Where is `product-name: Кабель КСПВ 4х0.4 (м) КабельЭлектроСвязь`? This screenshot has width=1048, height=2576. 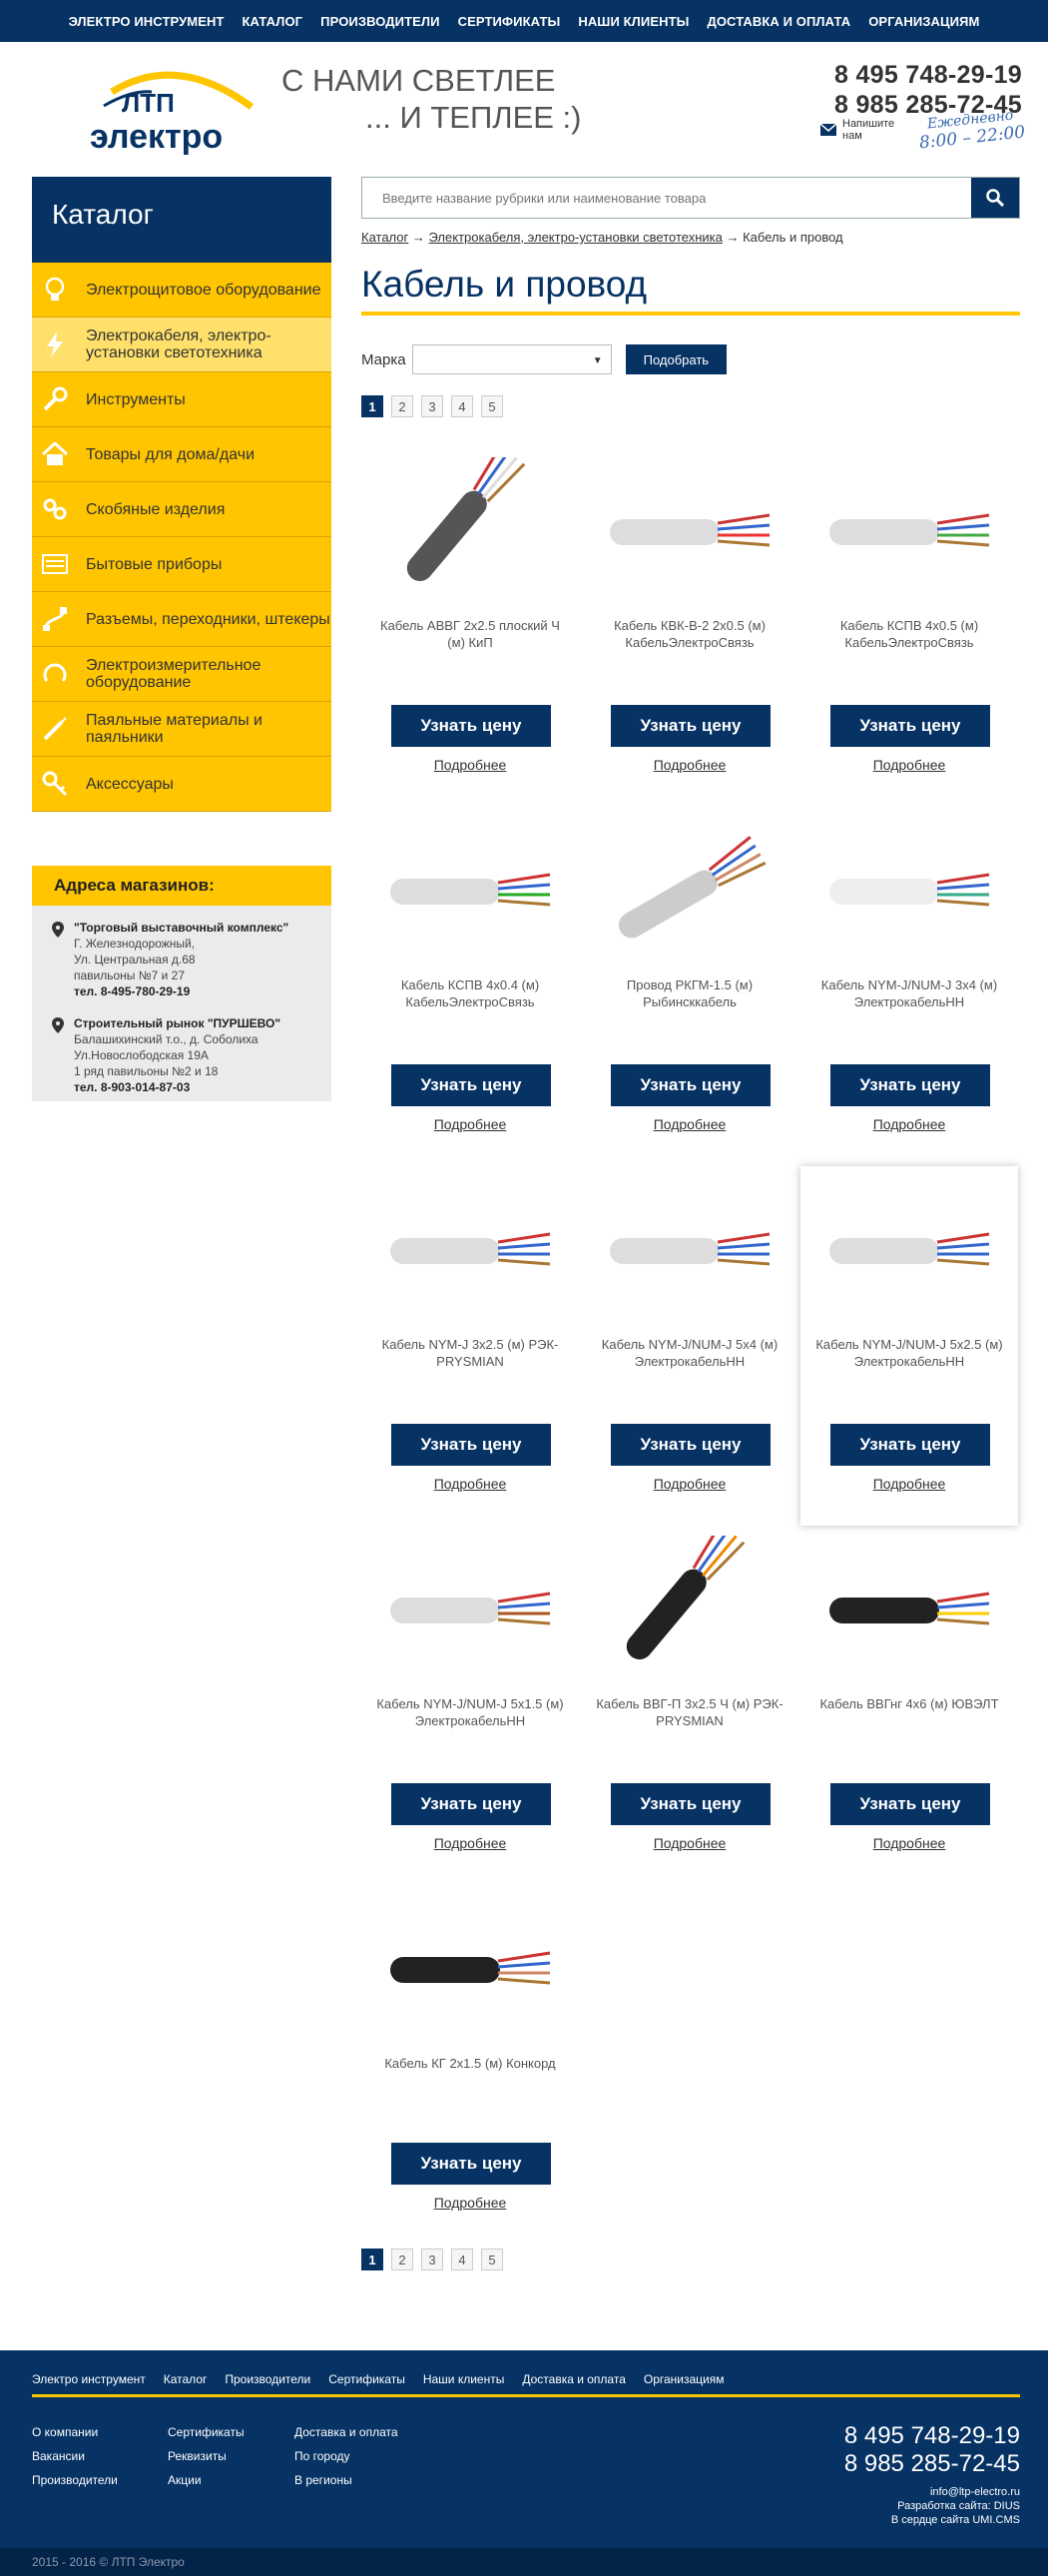
product-name: Кабель КСПВ 4х0.4 (м) КабельЭлектроСвязь is located at coordinates (470, 993).